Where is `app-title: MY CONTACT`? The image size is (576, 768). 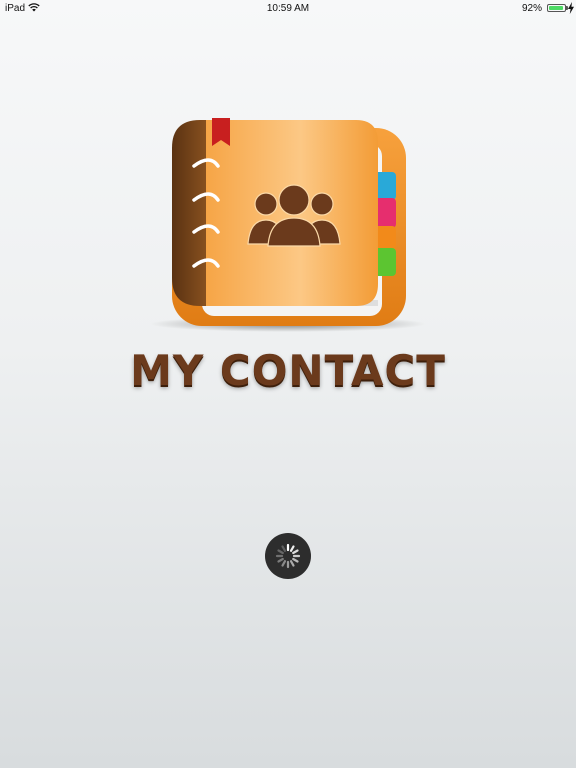 app-title: MY CONTACT is located at coordinates (288, 370).